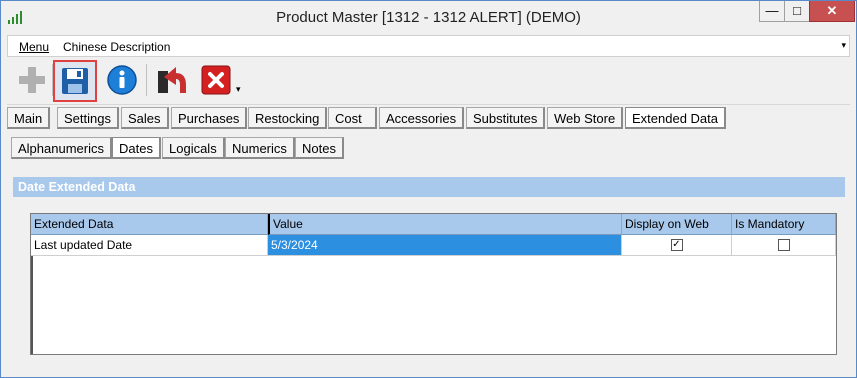 This screenshot has height=378, width=857. I want to click on menu-item-chinese-description: Chinese Description, so click(116, 47).